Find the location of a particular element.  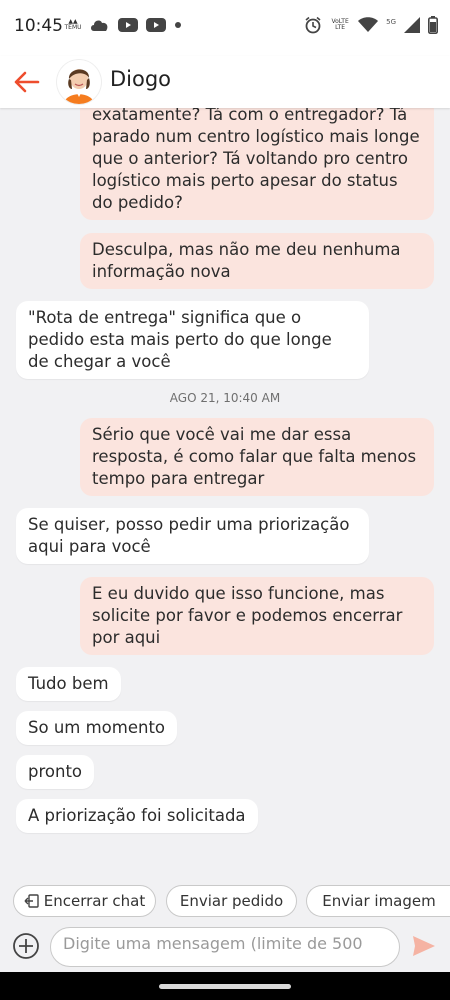

agent-message-bubble: A priorização foi solicitada is located at coordinates (137, 816).